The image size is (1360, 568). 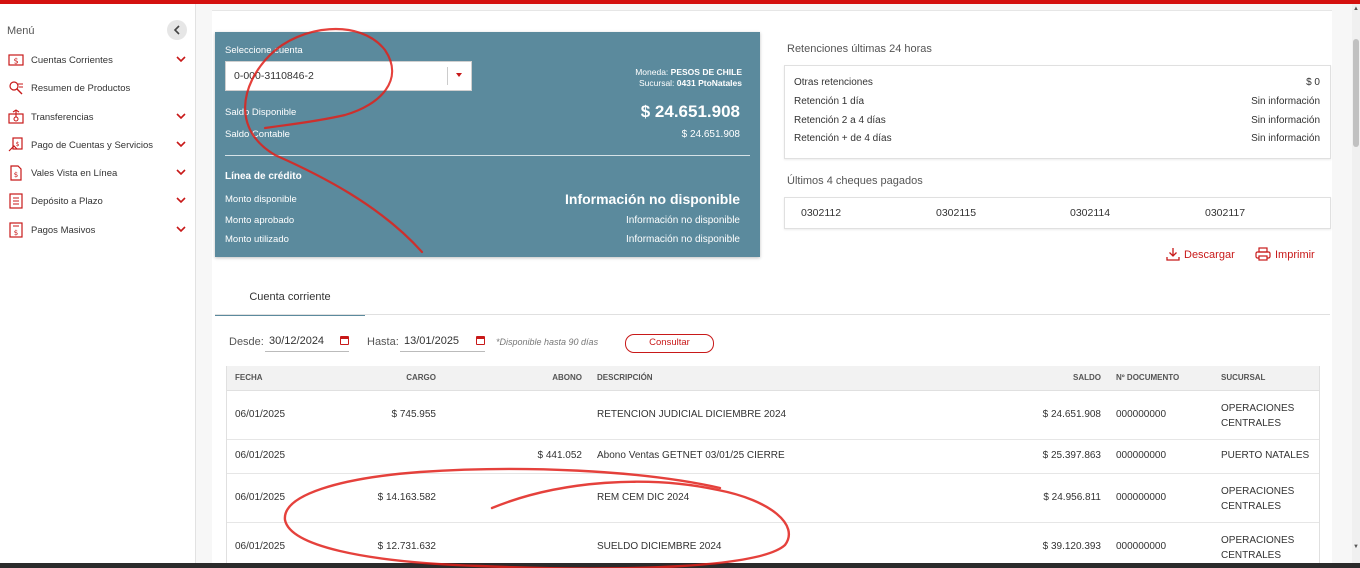 What do you see at coordinates (97, 89) in the screenshot?
I see `sidebar-item-resumen-productos: Resumen de Productos` at bounding box center [97, 89].